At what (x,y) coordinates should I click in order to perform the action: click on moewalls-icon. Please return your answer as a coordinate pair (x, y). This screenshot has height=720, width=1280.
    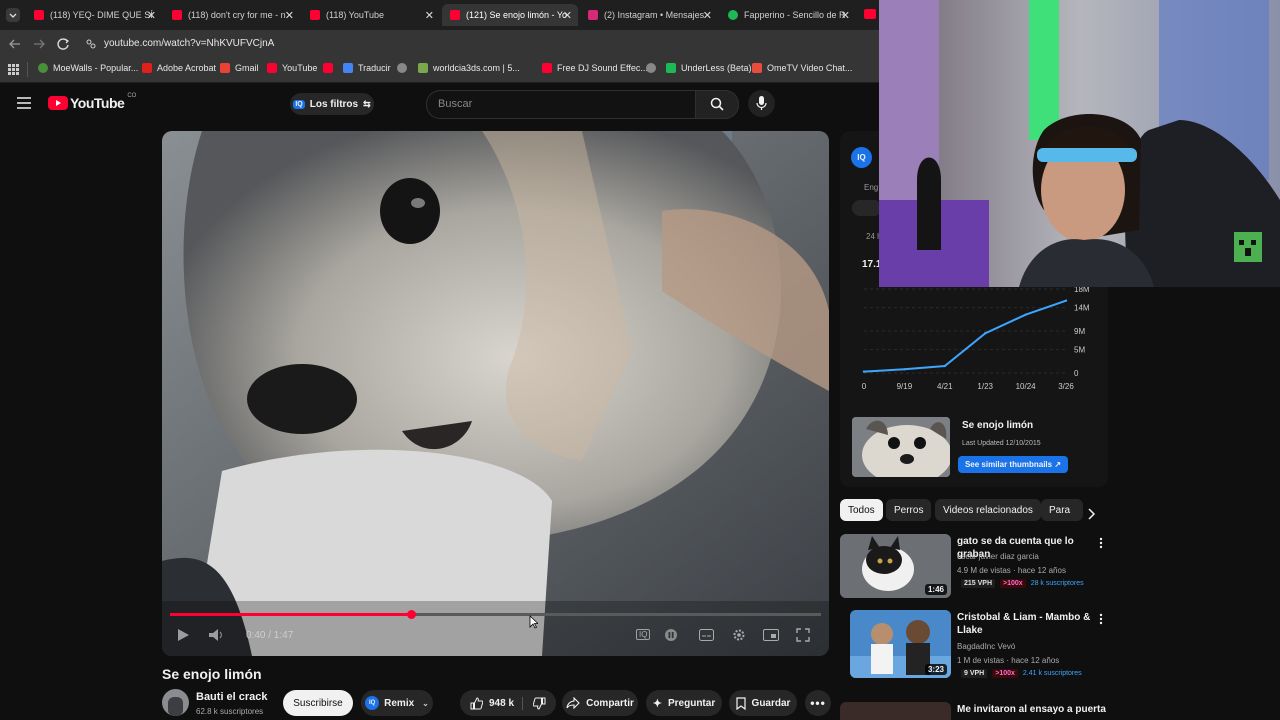
    Looking at the image, I should click on (43, 68).